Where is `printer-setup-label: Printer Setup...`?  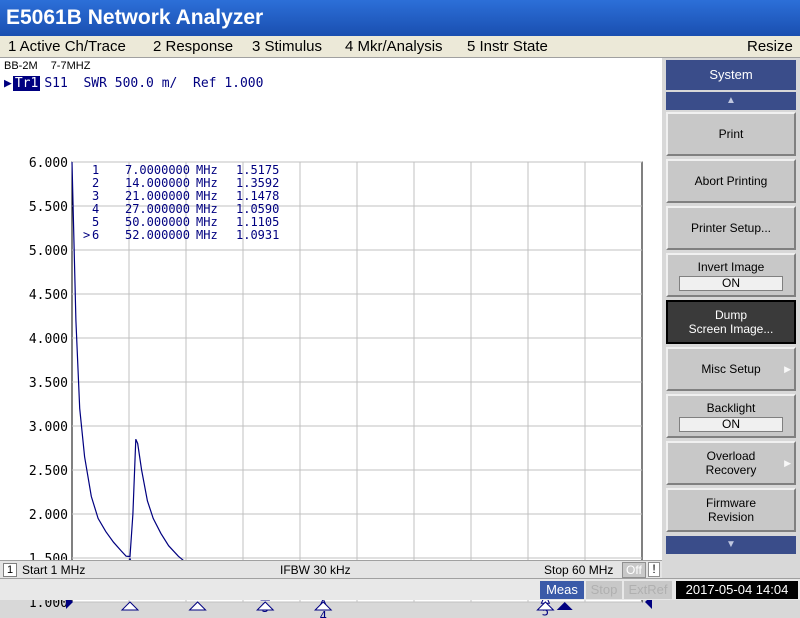
printer-setup-label: Printer Setup... is located at coordinates (731, 228).